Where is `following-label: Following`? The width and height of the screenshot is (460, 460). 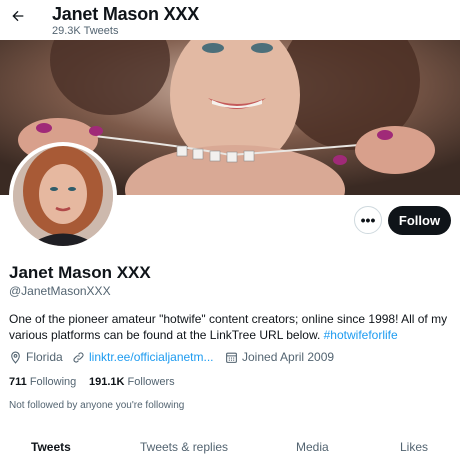
following-label: Following is located at coordinates (53, 382).